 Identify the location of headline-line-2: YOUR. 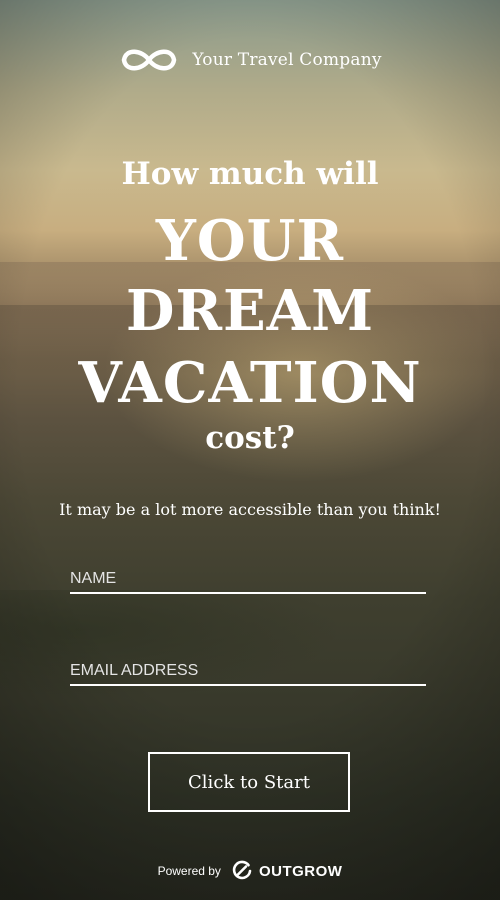
(250, 241).